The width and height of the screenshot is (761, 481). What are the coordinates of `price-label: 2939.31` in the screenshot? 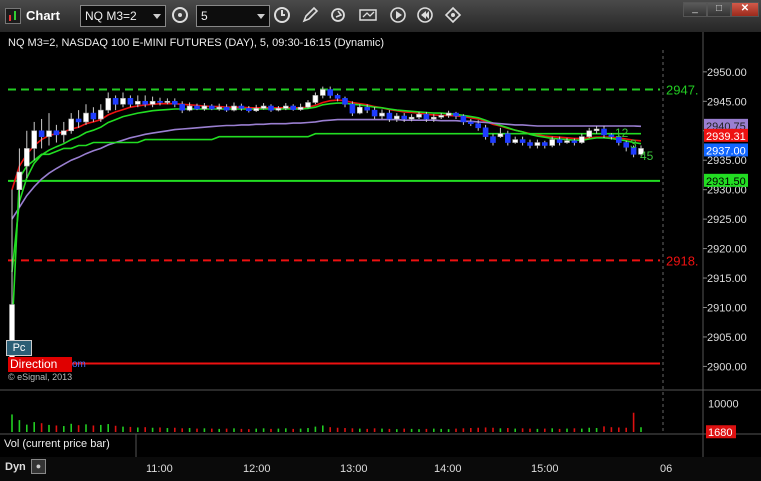 It's located at (726, 135).